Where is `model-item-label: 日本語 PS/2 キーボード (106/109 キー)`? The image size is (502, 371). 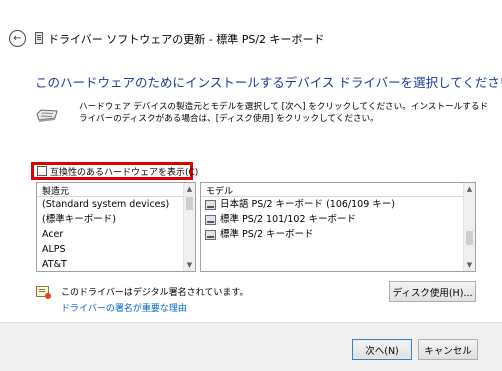 model-item-label: 日本語 PS/2 キーボード (106/109 キー) is located at coordinates (307, 204).